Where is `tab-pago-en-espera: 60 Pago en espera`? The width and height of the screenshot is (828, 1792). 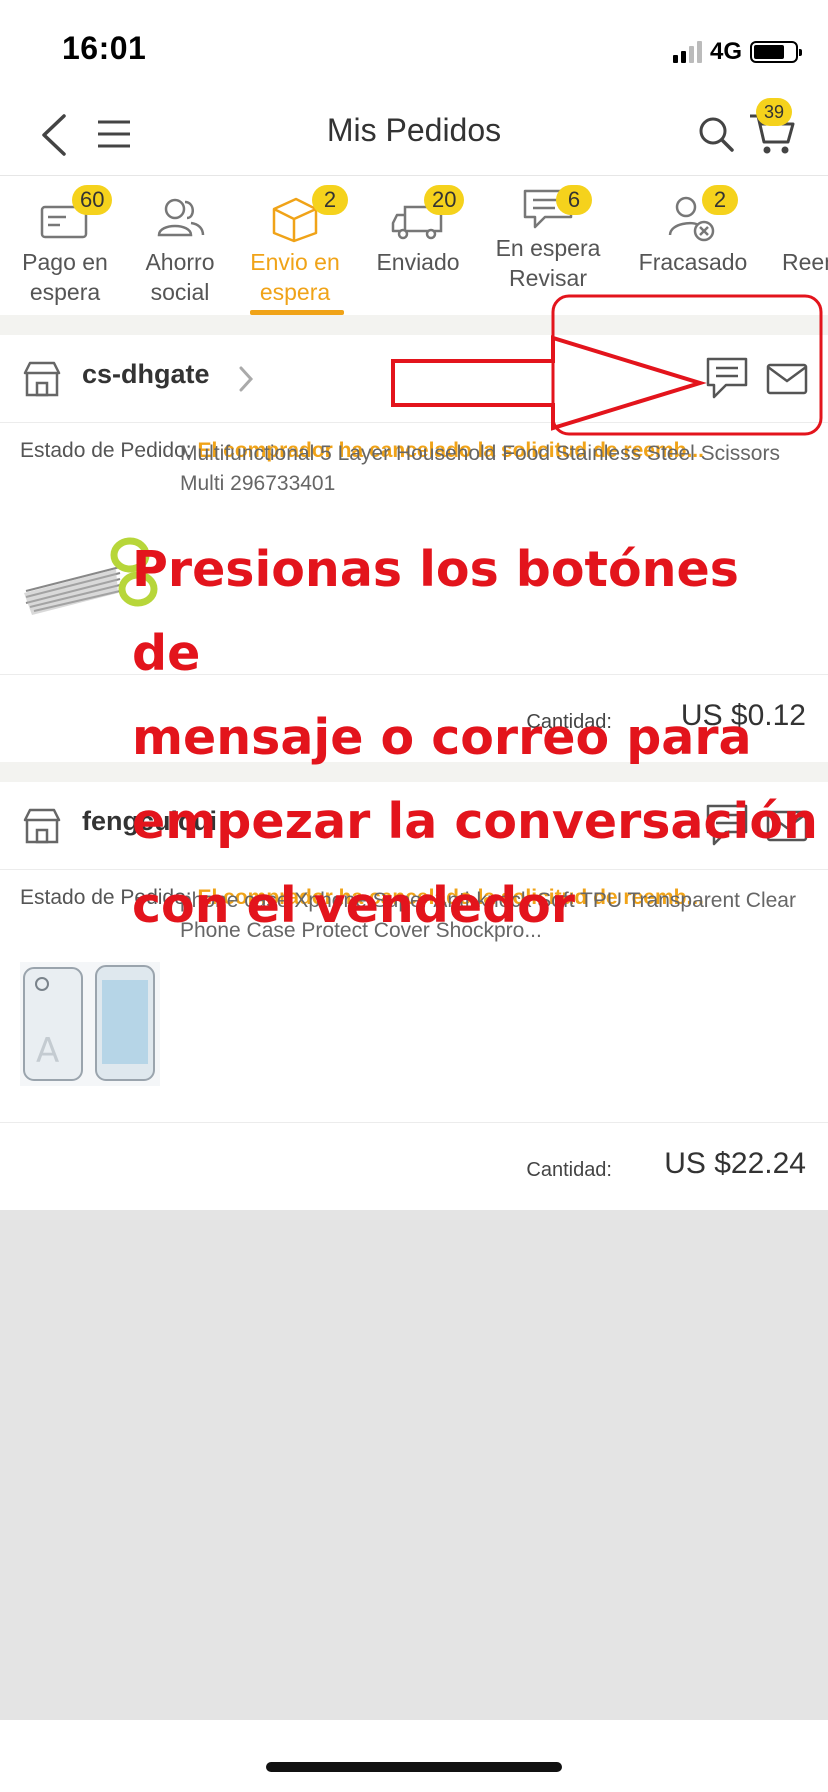 tab-pago-en-espera: 60 Pago en espera is located at coordinates (65, 246).